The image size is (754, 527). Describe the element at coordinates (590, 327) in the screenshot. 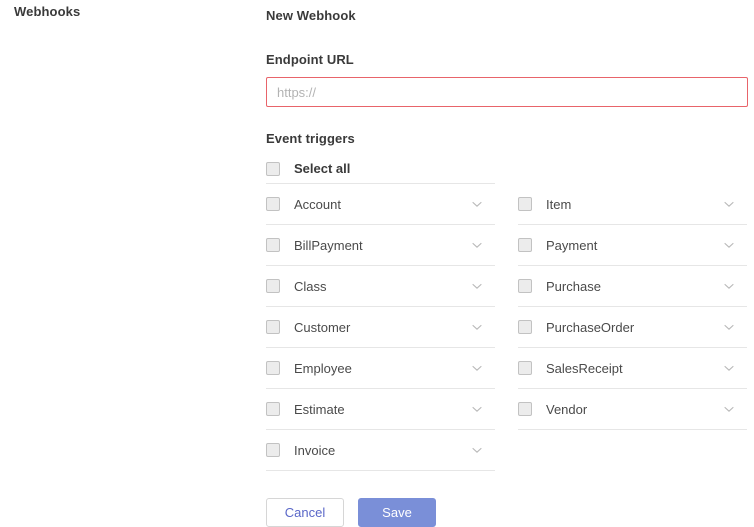

I see `trigger-label: PurchaseOrder` at that location.